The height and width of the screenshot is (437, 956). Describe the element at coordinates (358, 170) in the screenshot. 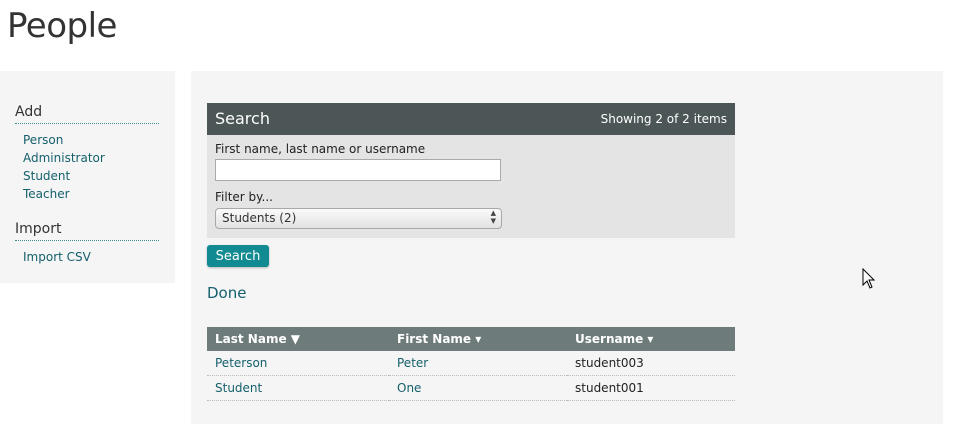

I see `name-search-input` at that location.